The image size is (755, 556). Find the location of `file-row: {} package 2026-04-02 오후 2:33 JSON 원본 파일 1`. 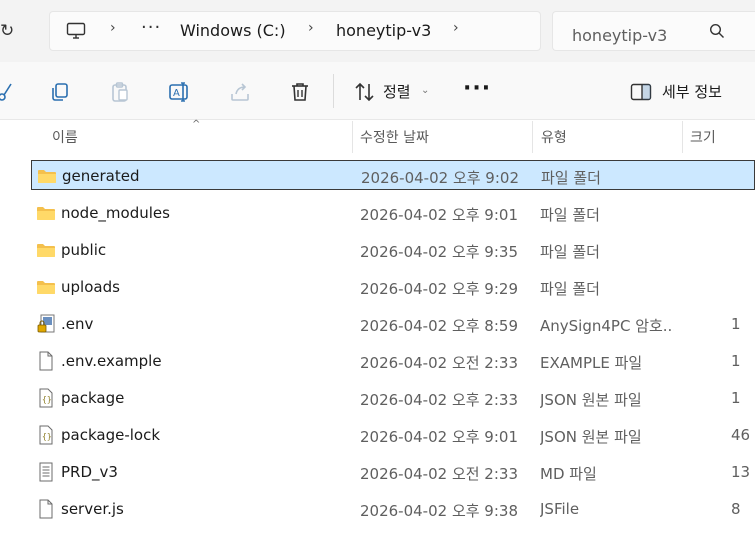

file-row: {} package 2026-04-02 오후 2:33 JSON 원본 파일 1 is located at coordinates (393, 398).